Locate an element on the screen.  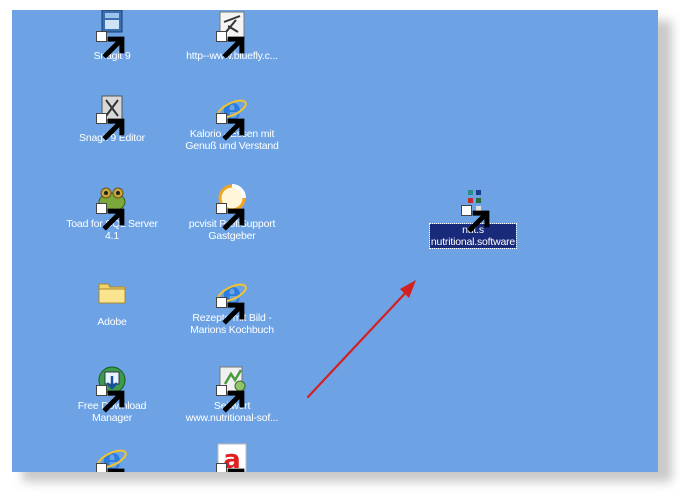
desktop-icon-rezepte: e Rezepte mit Bild - Marions Kochbuch is located at coordinates (232, 307).